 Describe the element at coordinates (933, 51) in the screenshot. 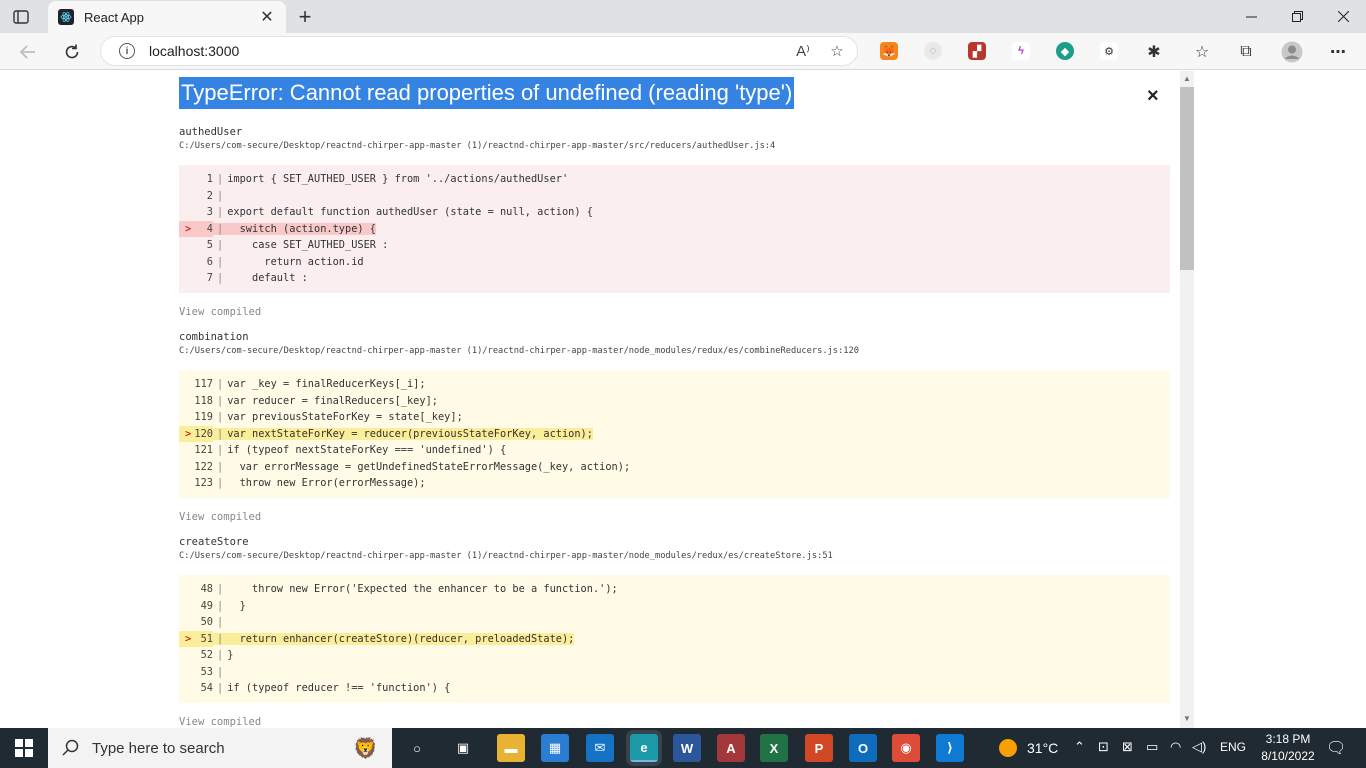

I see `extension-circle-icon: ◌` at that location.